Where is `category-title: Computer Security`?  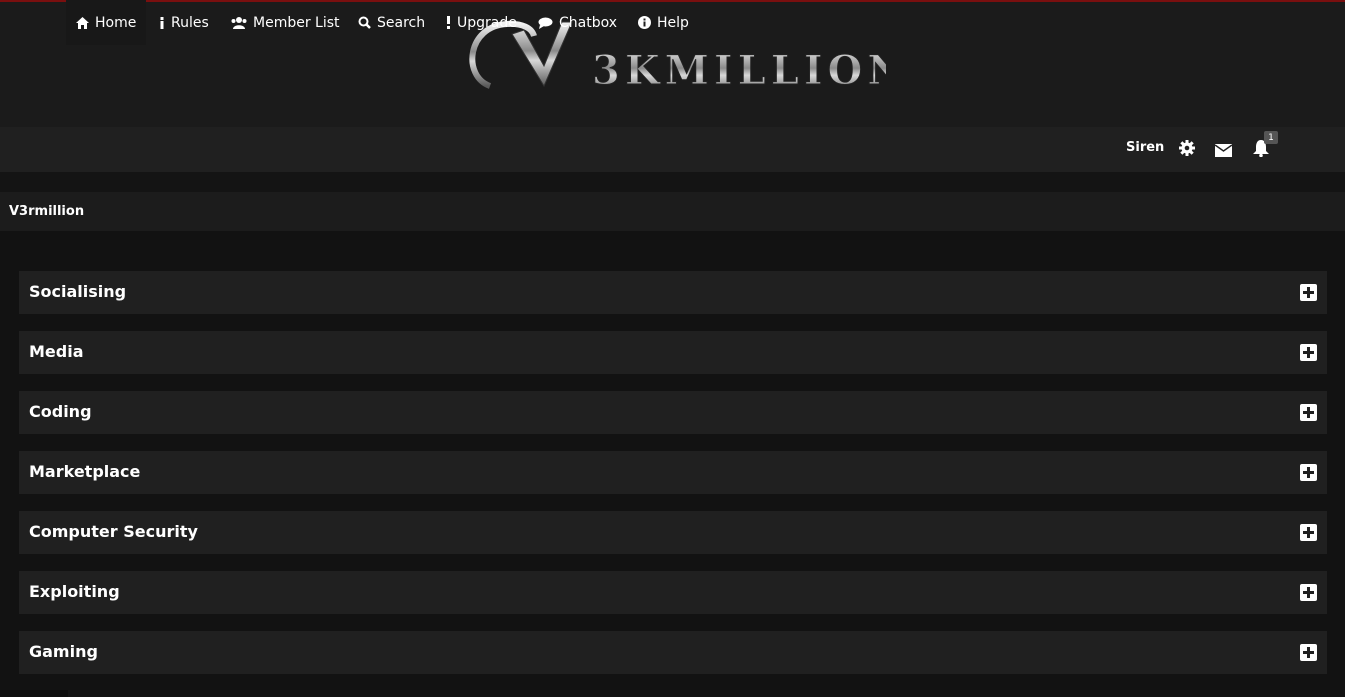
category-title: Computer Security is located at coordinates (113, 531).